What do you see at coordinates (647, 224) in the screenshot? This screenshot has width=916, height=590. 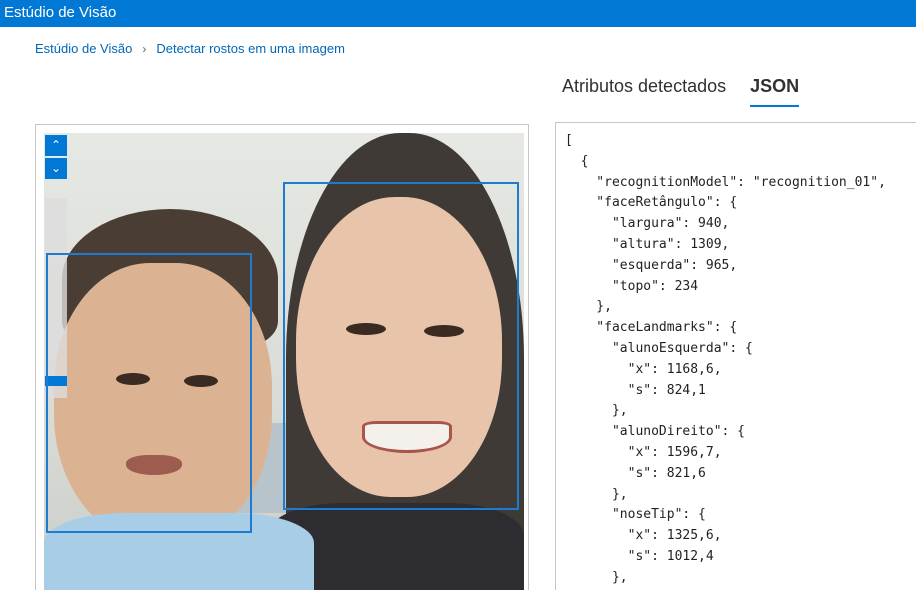 I see `json-line: "largura": 940,` at bounding box center [647, 224].